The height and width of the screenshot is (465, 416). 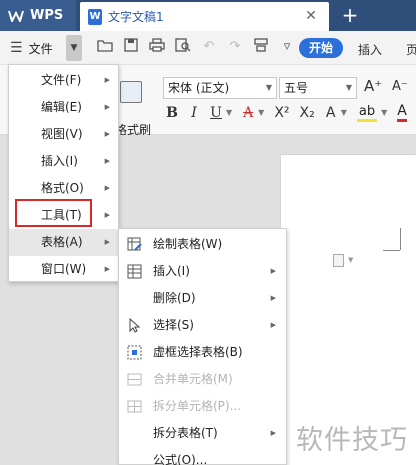 I want to click on format-painter-icon, so click(x=131, y=92).